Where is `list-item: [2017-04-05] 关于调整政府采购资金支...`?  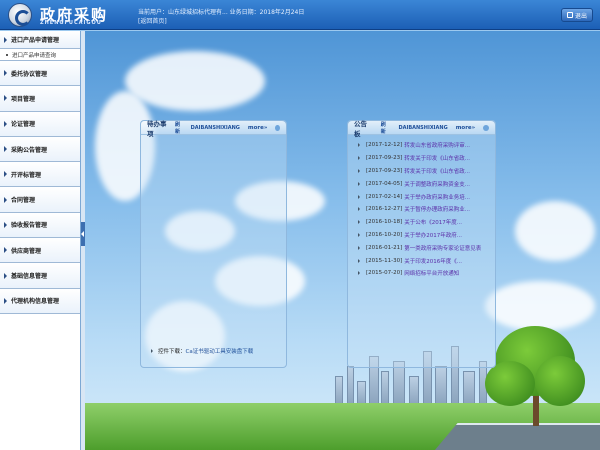
list-item: [2017-04-05] 关于调整政府采购资金支... is located at coordinates (426, 183).